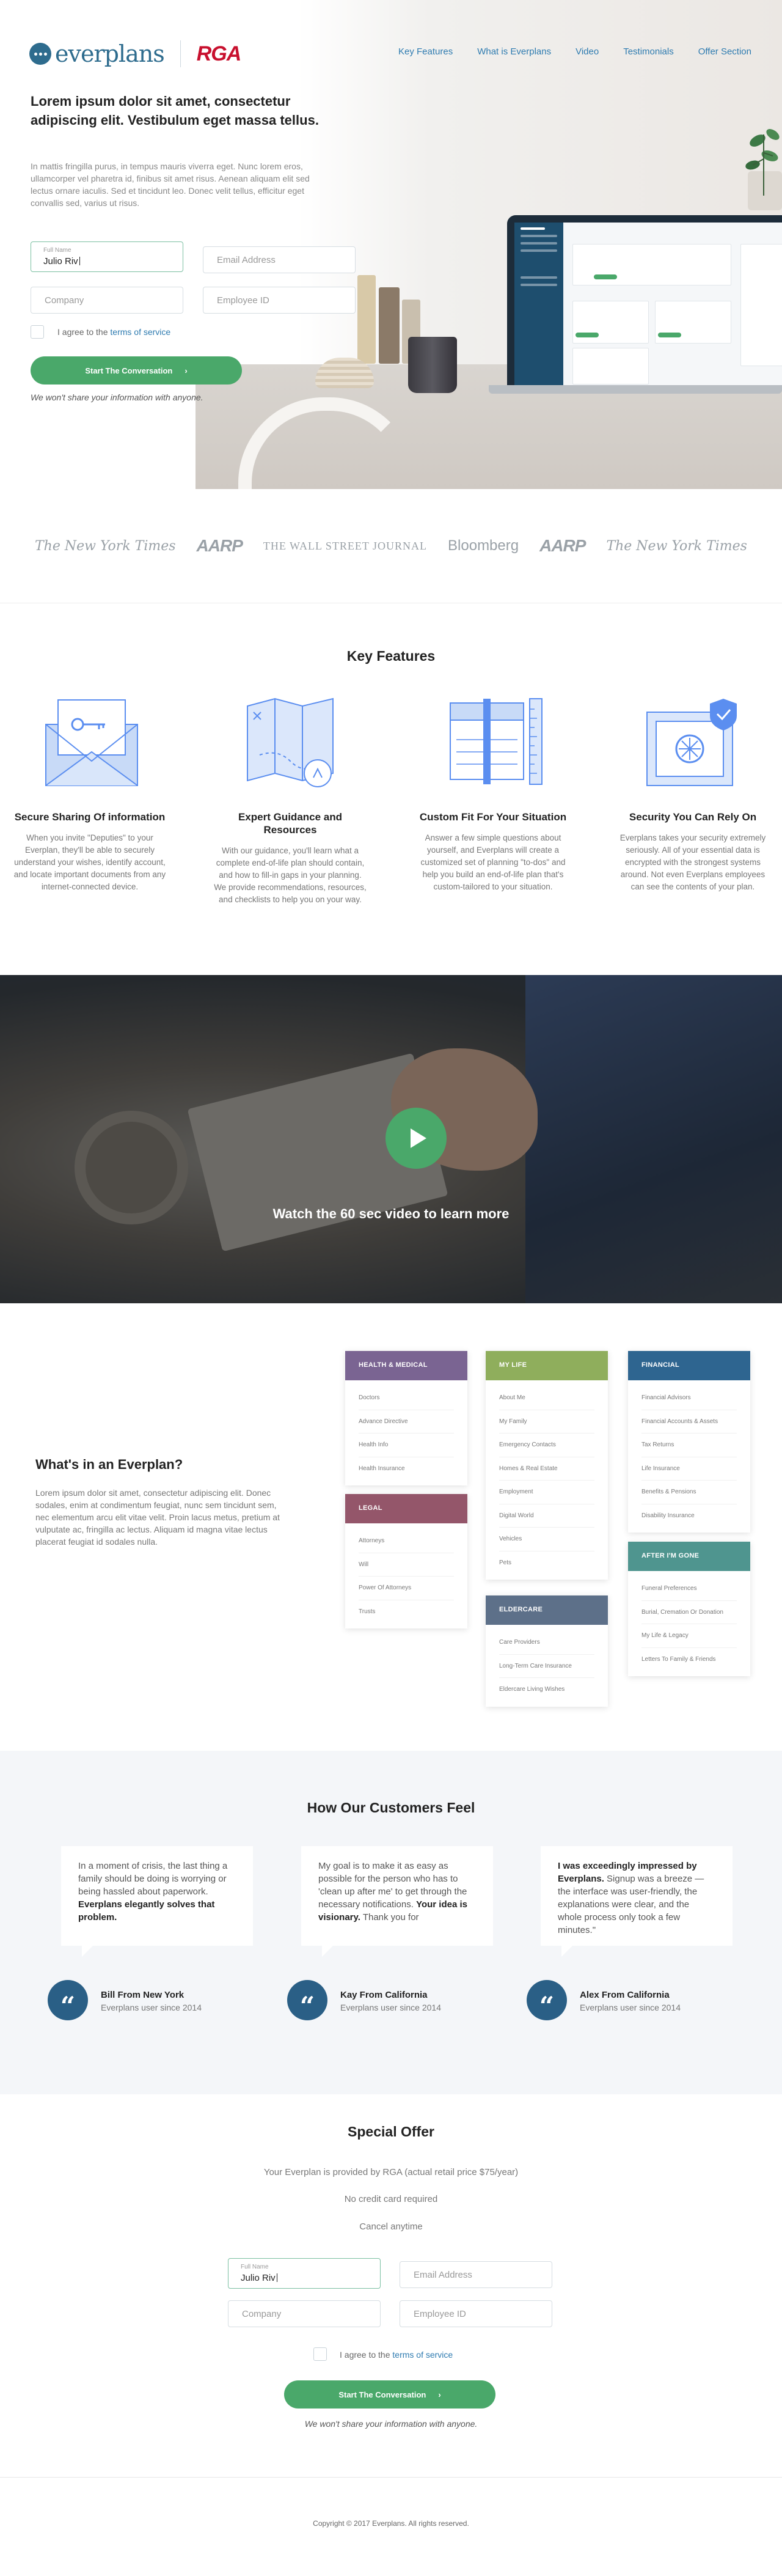  I want to click on nav-what-is-everplans: What is Everplans, so click(514, 51).